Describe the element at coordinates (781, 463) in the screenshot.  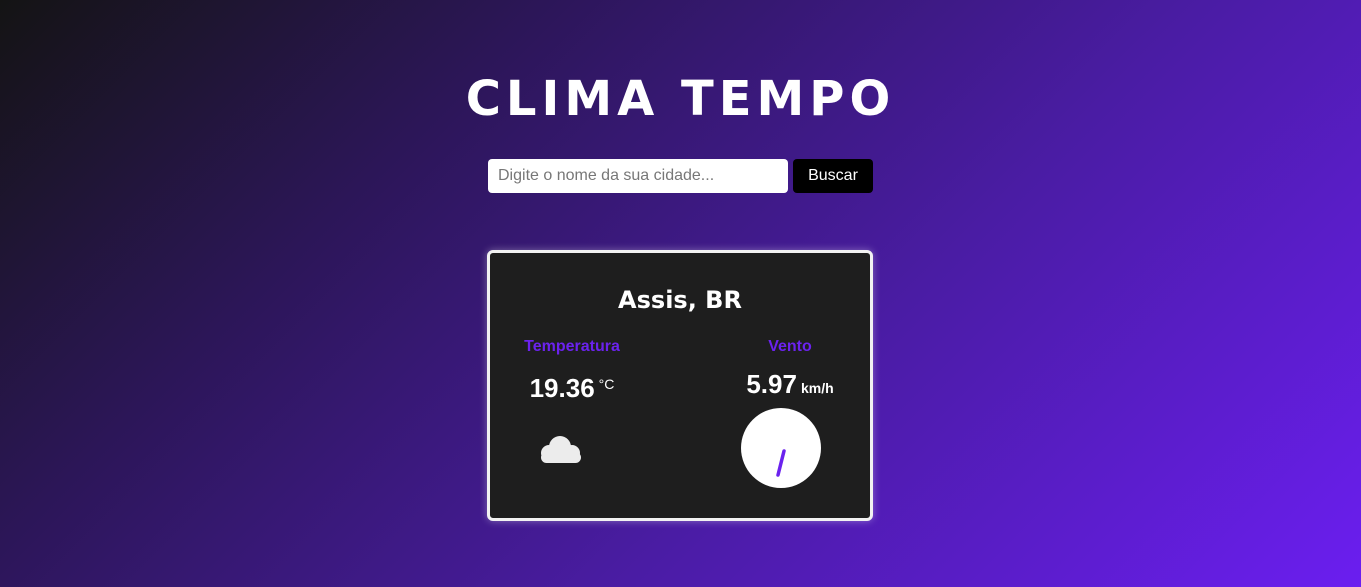
I see `wind-direction-arrow-icon` at that location.